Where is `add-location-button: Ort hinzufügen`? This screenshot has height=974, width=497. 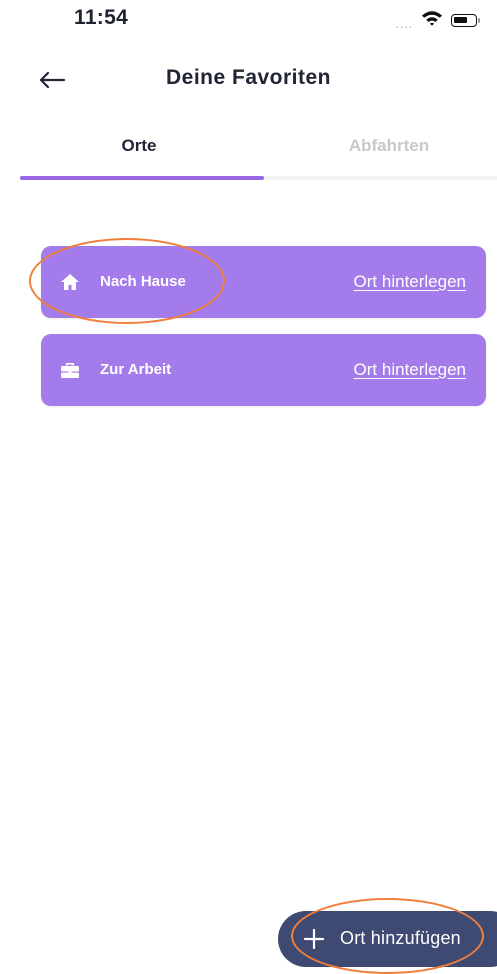 add-location-button: Ort hinzufügen is located at coordinates (387, 939).